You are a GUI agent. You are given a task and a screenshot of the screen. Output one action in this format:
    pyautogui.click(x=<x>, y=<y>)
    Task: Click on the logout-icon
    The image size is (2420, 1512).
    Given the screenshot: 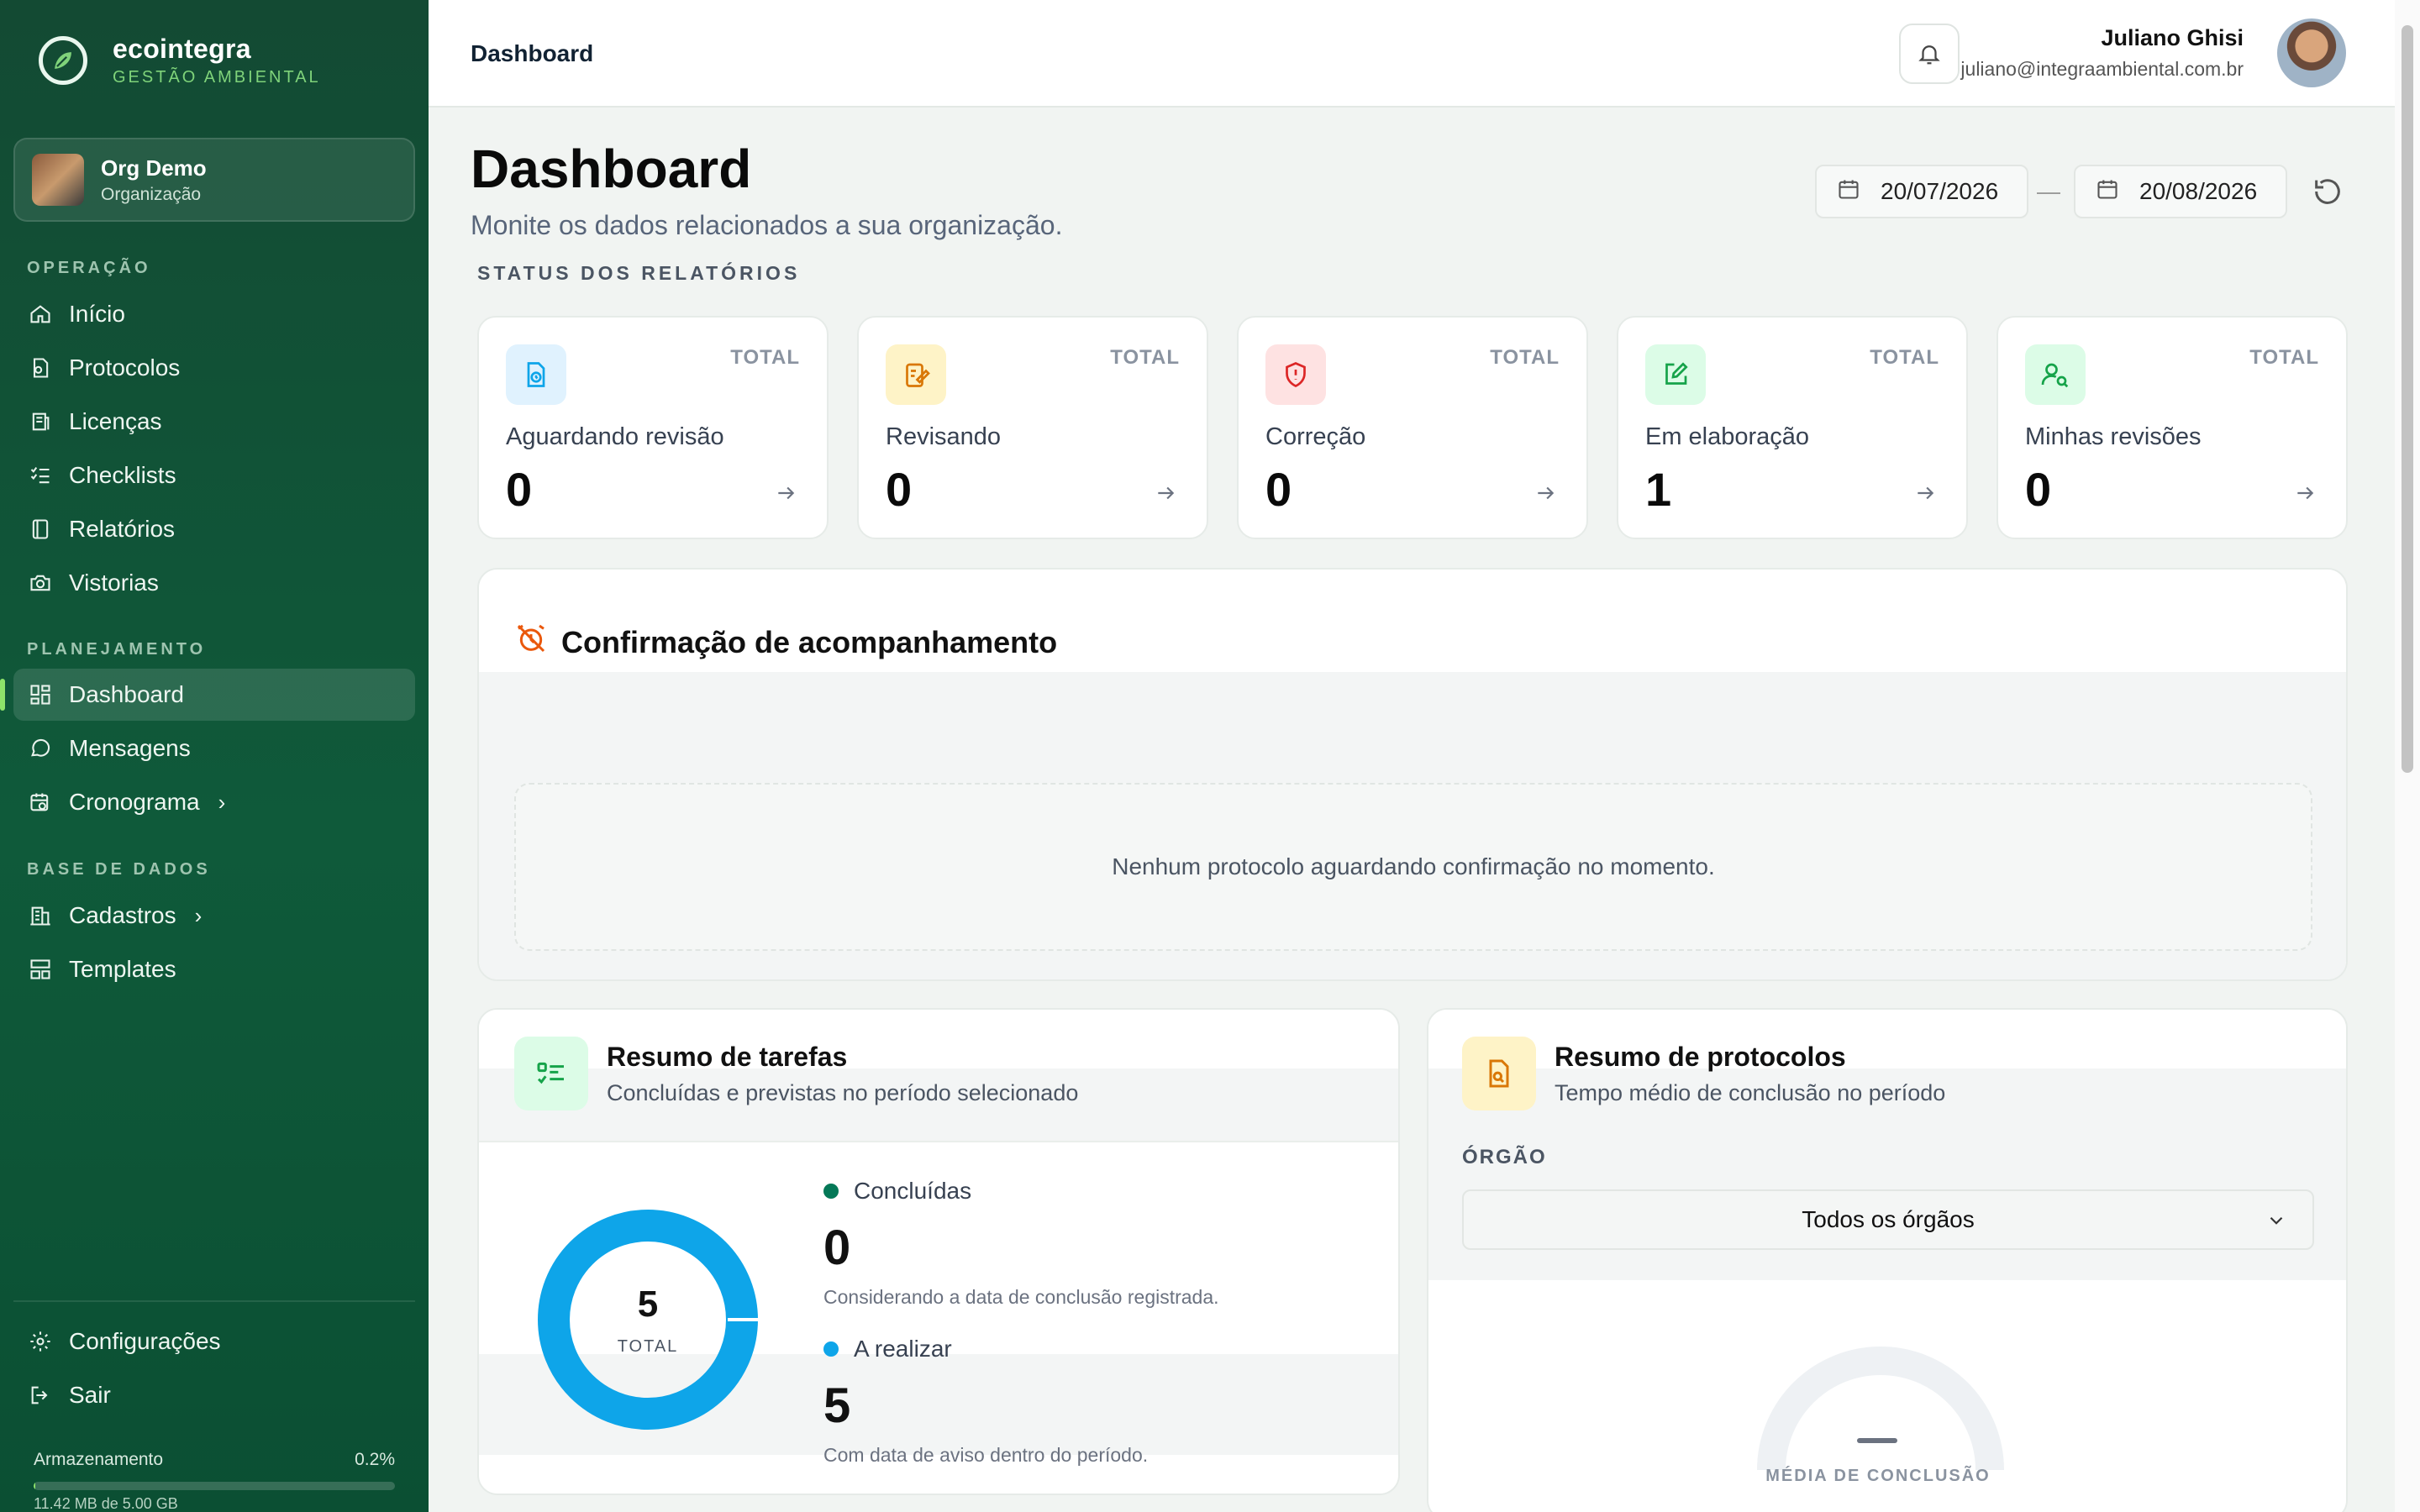 What is the action you would take?
    pyautogui.click(x=40, y=1395)
    